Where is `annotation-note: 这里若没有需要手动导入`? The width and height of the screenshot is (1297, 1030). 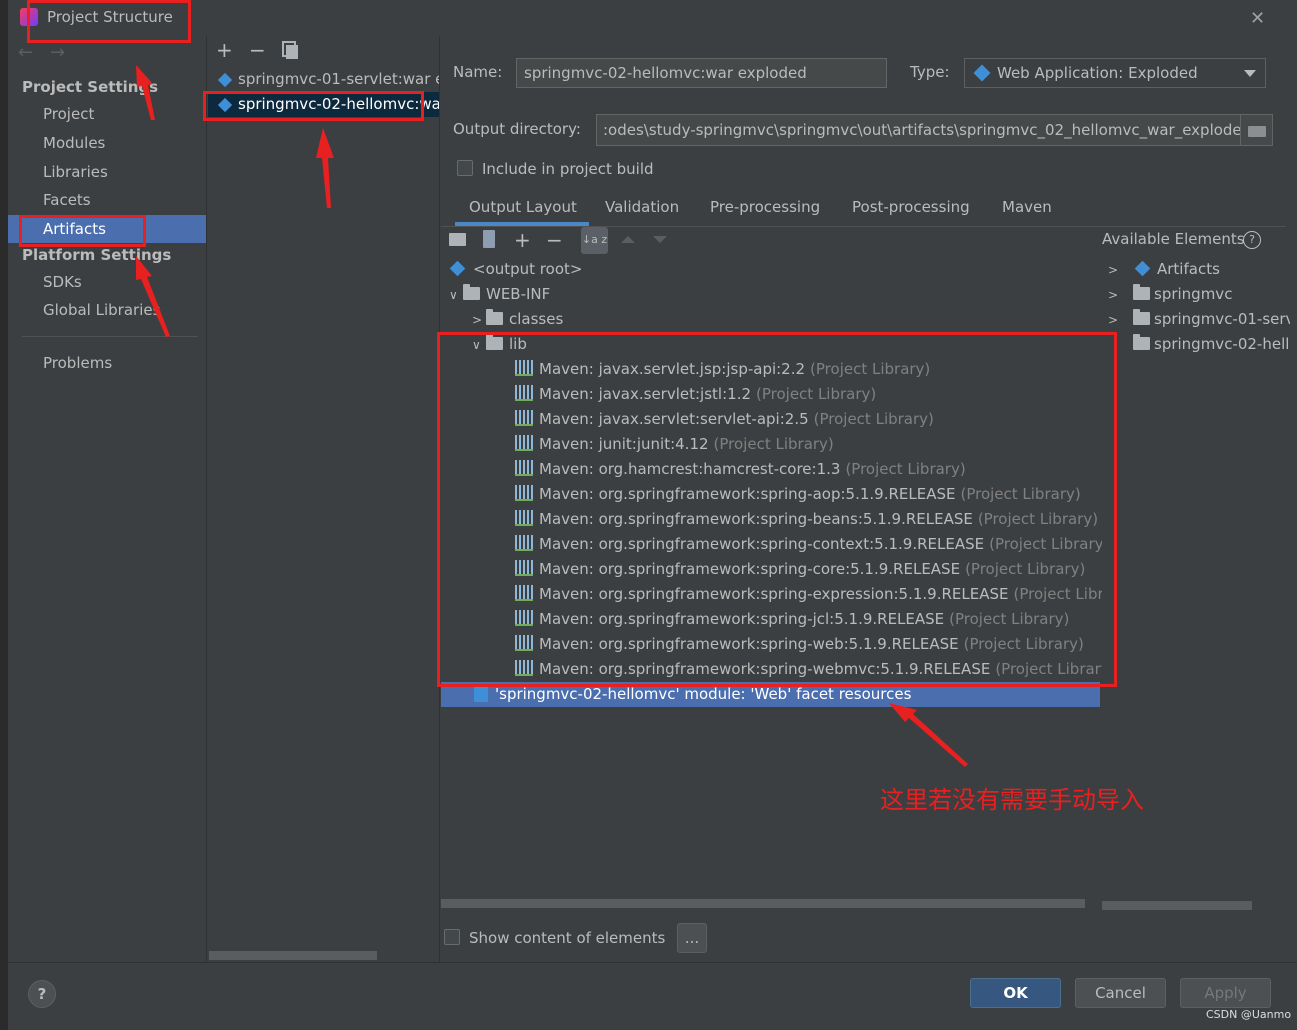
annotation-note: 这里若没有需要手动导入 is located at coordinates (1012, 800).